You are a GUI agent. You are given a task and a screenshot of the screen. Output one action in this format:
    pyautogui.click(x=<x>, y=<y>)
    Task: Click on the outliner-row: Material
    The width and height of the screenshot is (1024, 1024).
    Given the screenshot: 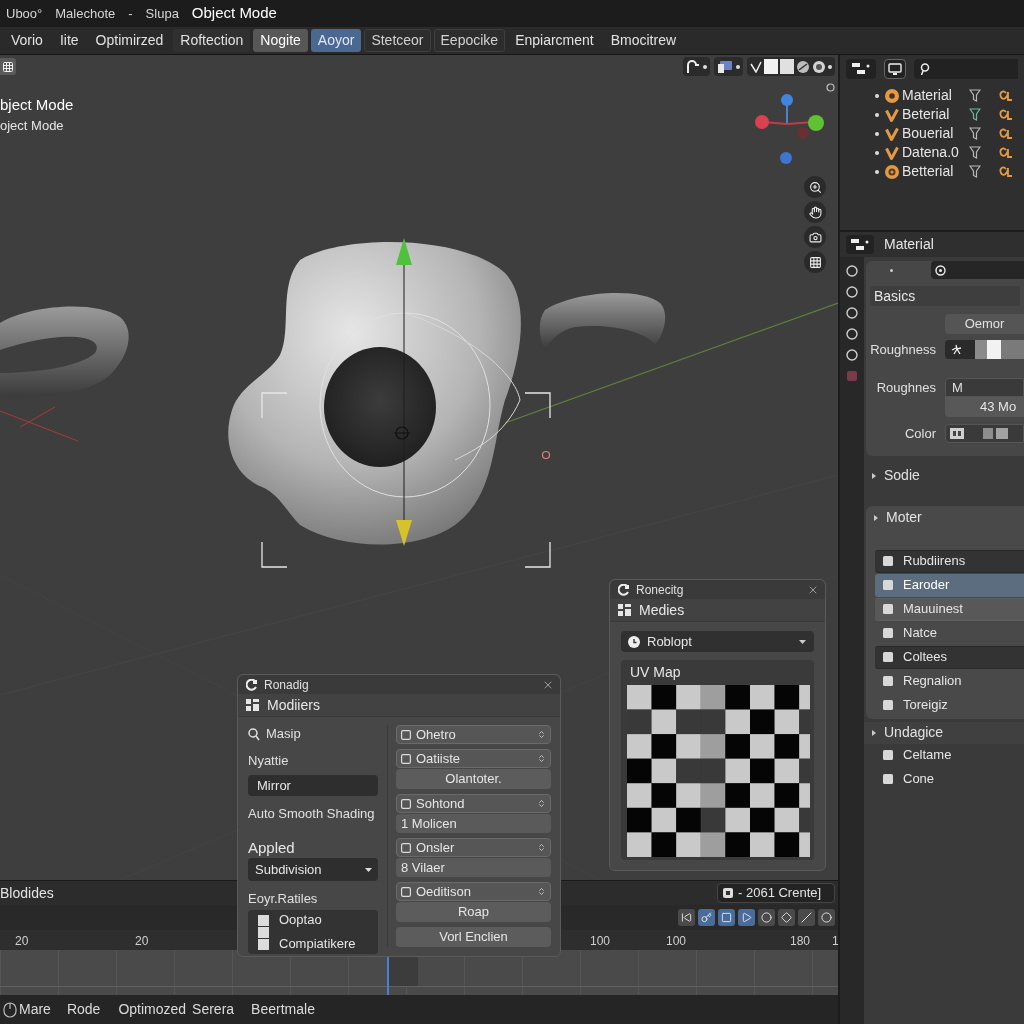 What is the action you would take?
    pyautogui.click(x=932, y=95)
    